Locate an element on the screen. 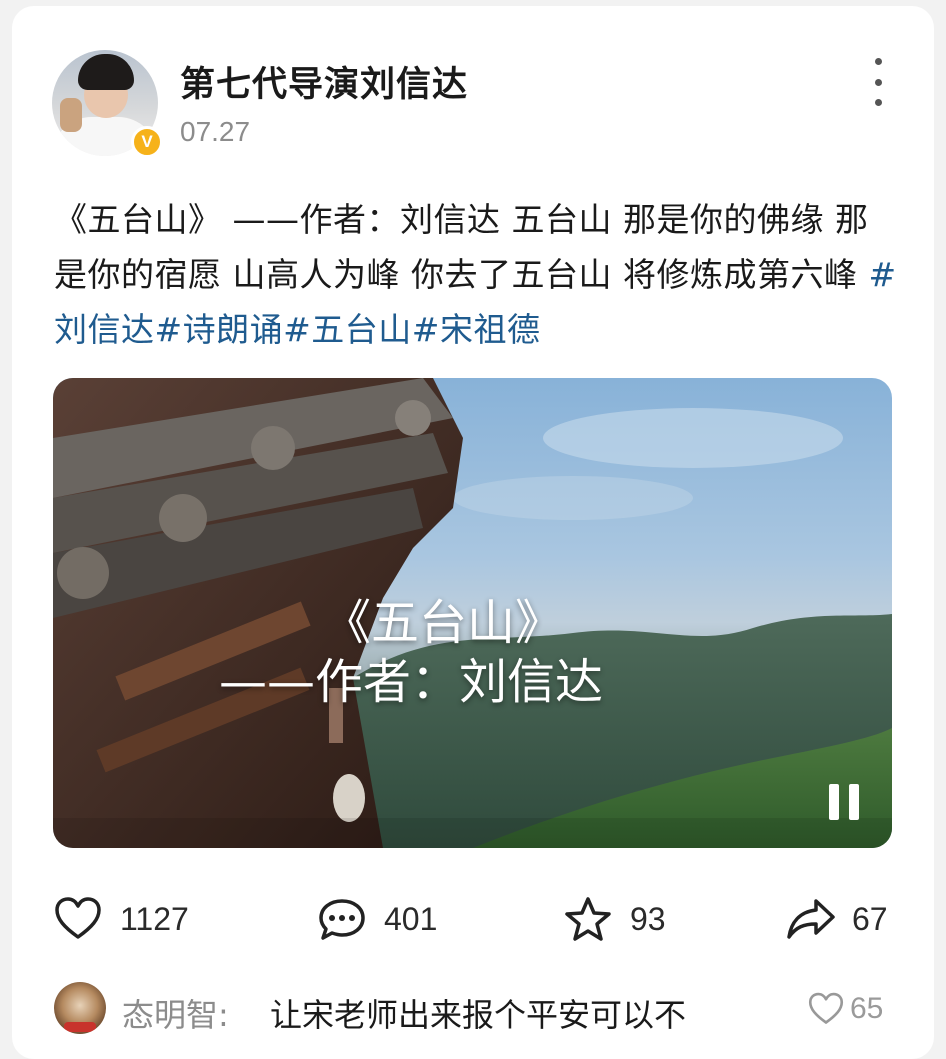  share-count: 67 is located at coordinates (870, 918).